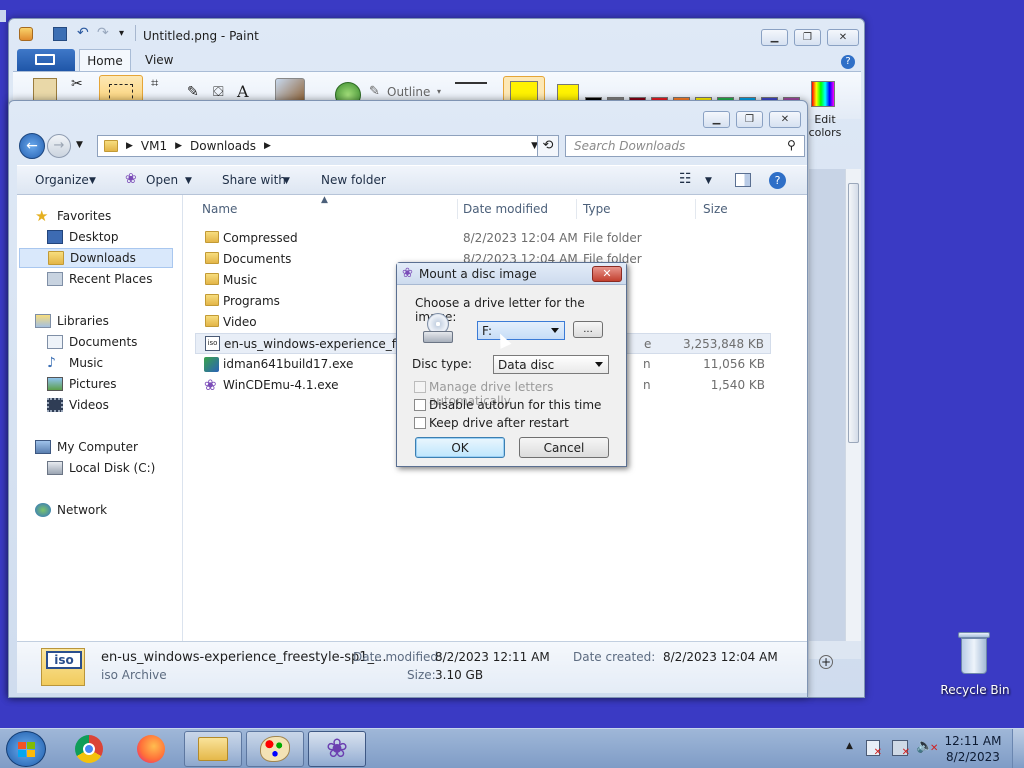 Image resolution: width=1024 pixels, height=768 pixels. Describe the element at coordinates (79, 145) in the screenshot. I see `recent-pages-dropdown-icon: ▼` at that location.